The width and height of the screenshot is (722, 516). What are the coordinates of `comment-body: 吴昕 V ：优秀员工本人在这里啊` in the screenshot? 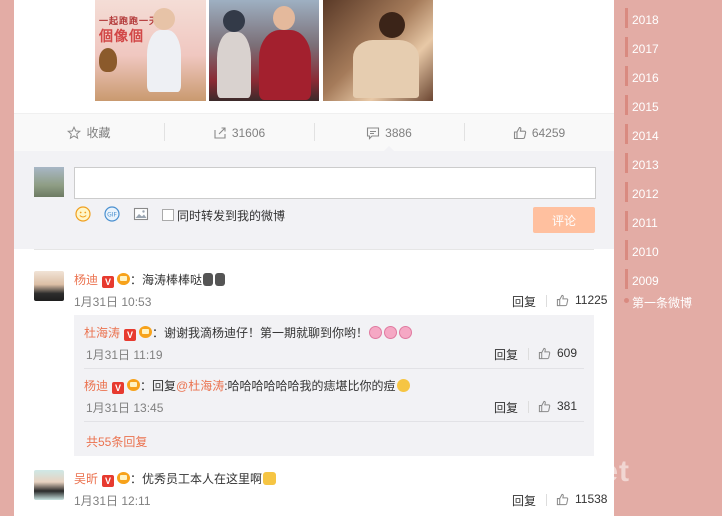 It's located at (175, 478).